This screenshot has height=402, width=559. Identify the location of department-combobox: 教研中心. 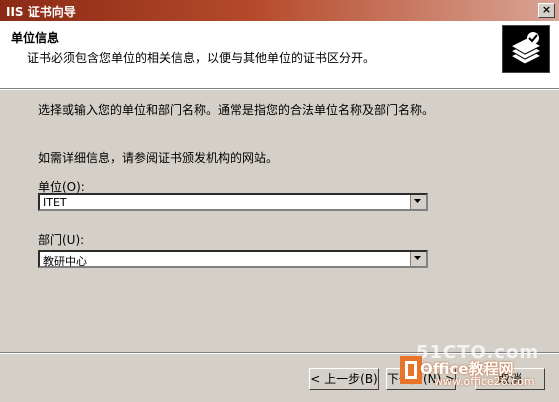
(233, 259).